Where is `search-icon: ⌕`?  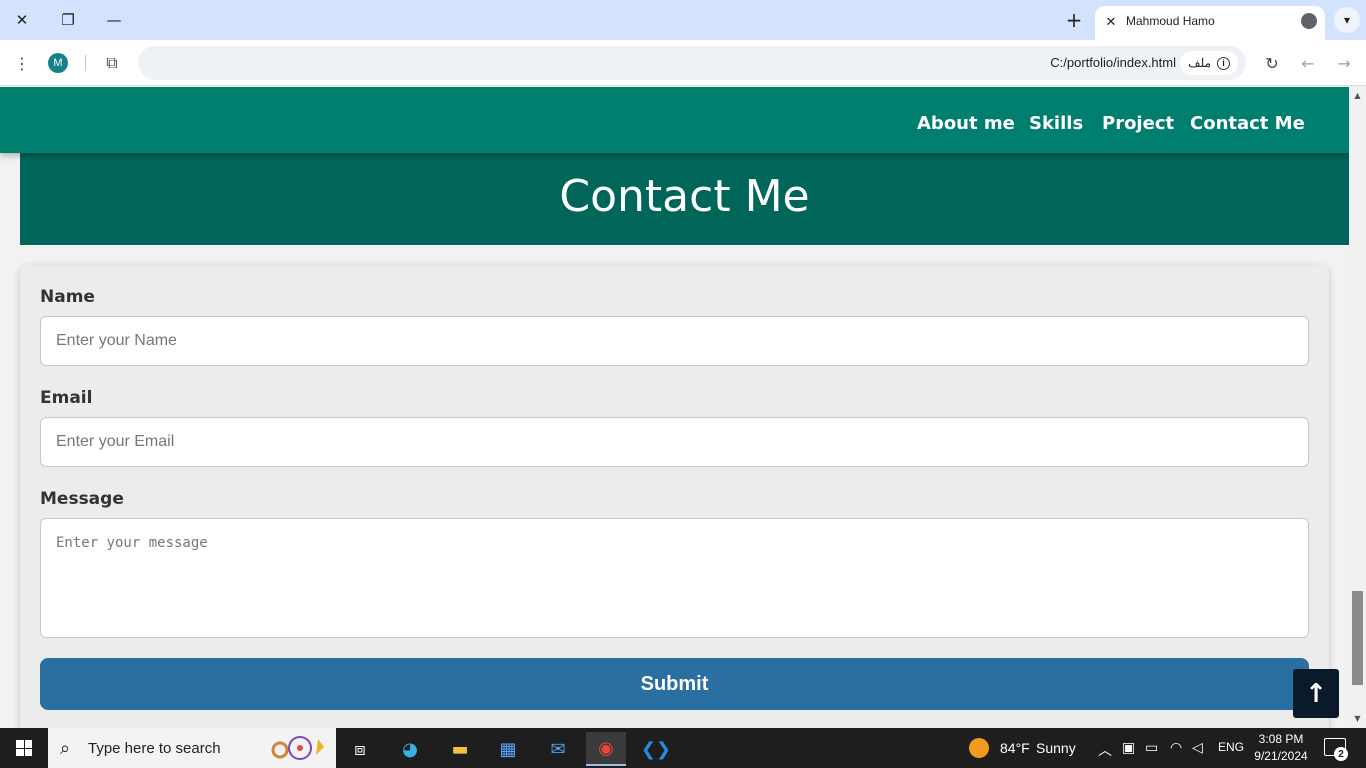 search-icon: ⌕ is located at coordinates (65, 748).